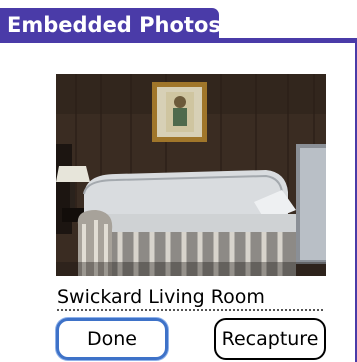  I want to click on done-button: Done, so click(112, 339).